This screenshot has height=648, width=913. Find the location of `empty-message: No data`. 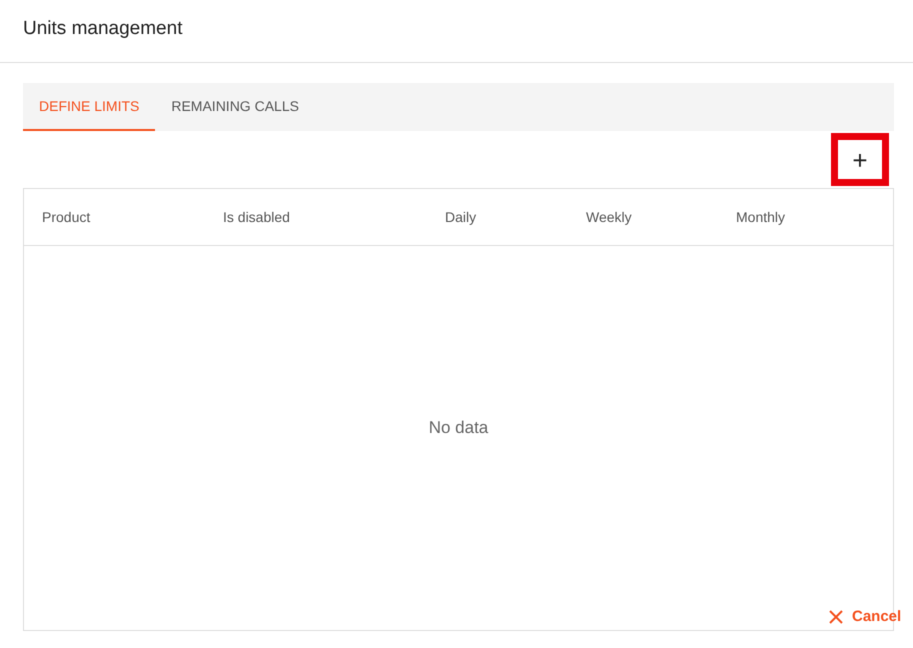

empty-message: No data is located at coordinates (458, 428).